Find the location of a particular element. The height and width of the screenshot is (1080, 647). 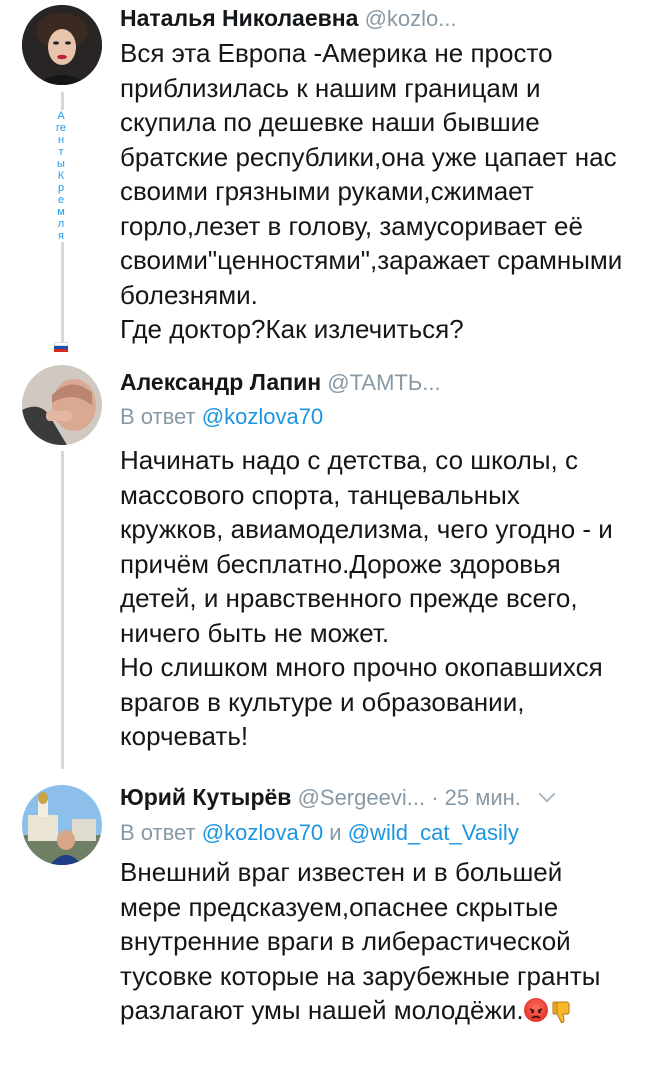

author-name: Александр Лапин is located at coordinates (220, 382).